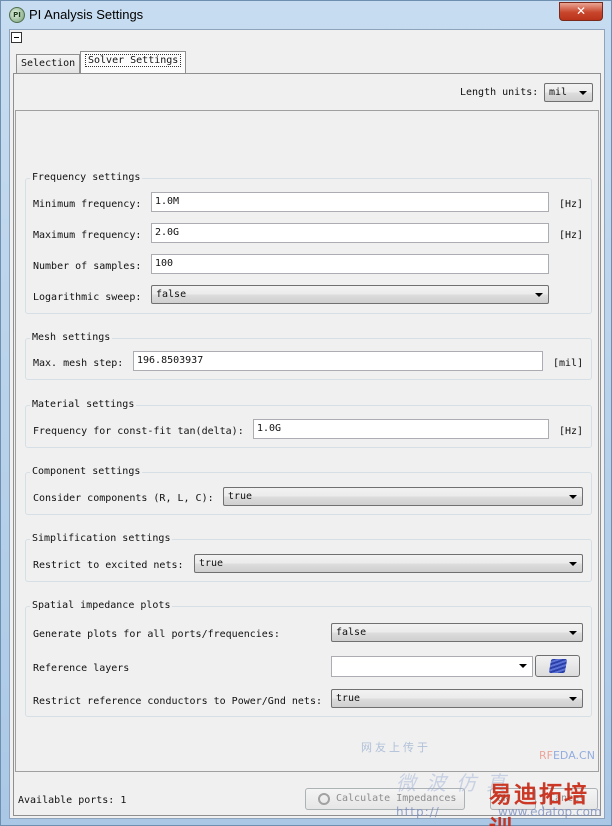  Describe the element at coordinates (396, 798) in the screenshot. I see `calculate-impedances-label: Calculate Impedances` at that location.